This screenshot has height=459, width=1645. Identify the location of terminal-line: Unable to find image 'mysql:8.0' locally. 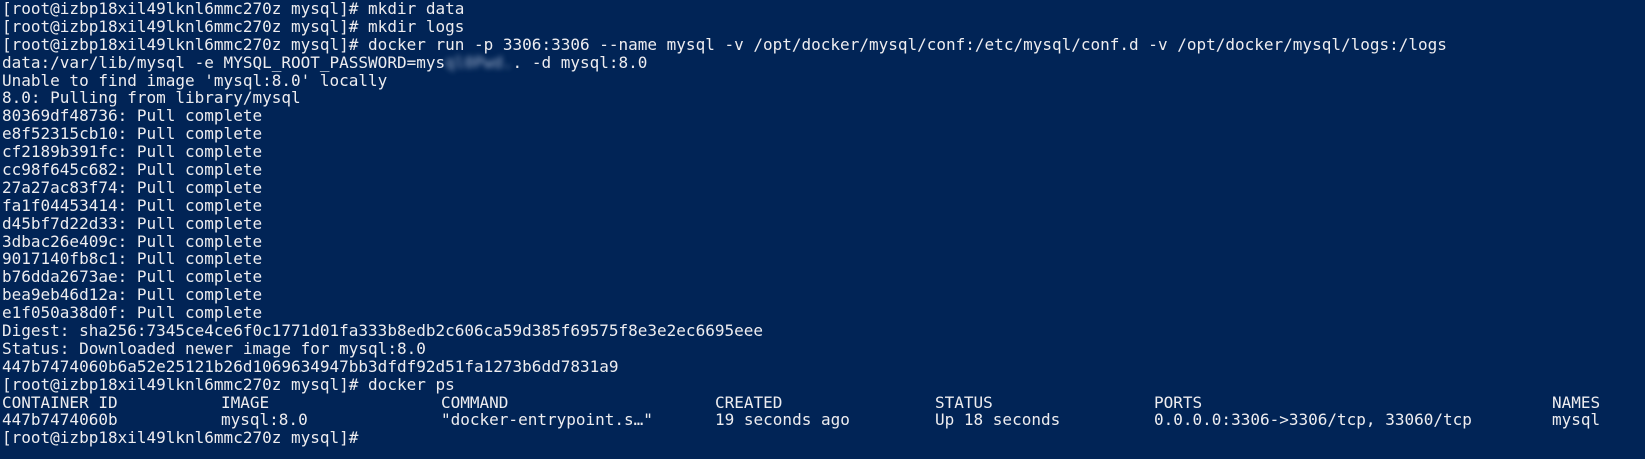
(195, 80).